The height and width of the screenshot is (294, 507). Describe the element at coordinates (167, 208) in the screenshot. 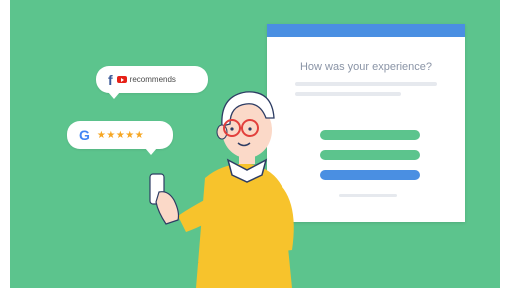

I see `hand` at that location.